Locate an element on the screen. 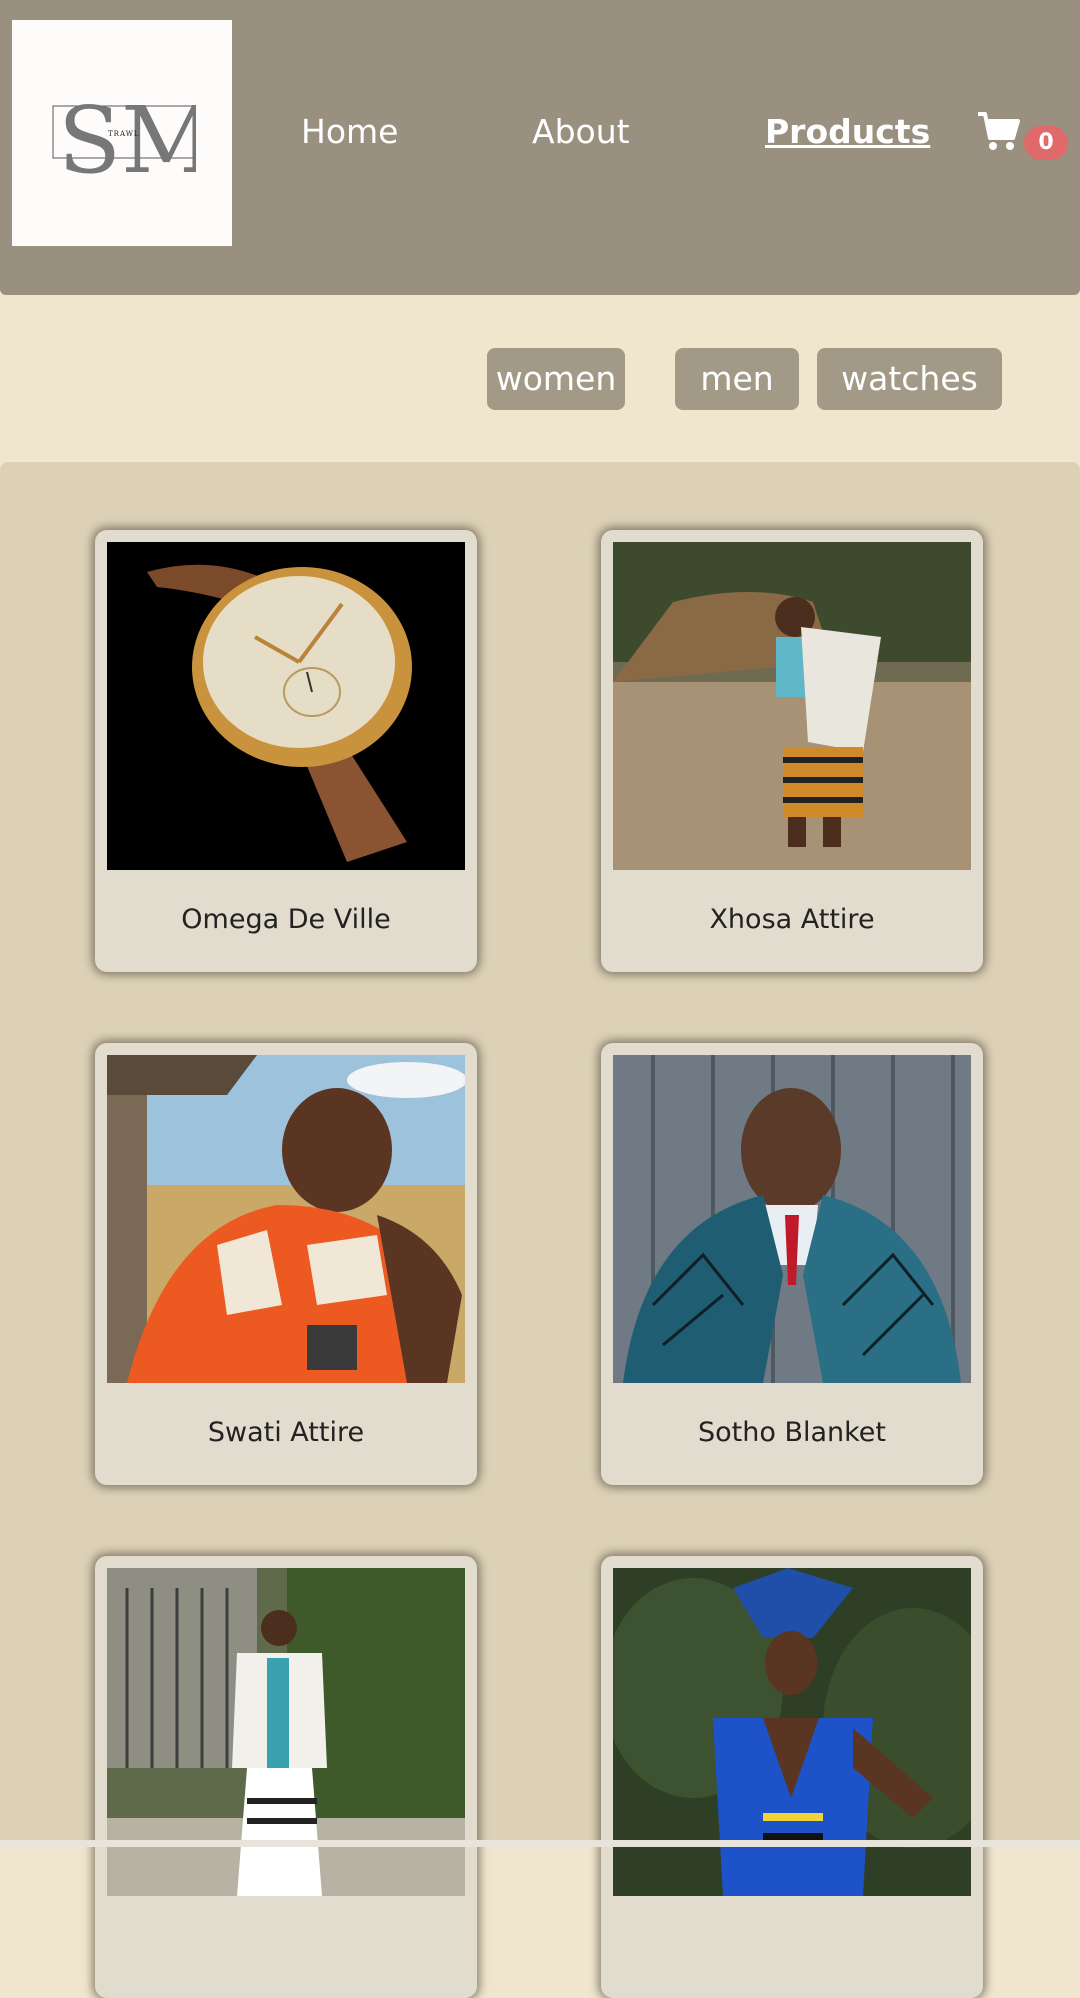  nav-about-link: About is located at coordinates (581, 131).